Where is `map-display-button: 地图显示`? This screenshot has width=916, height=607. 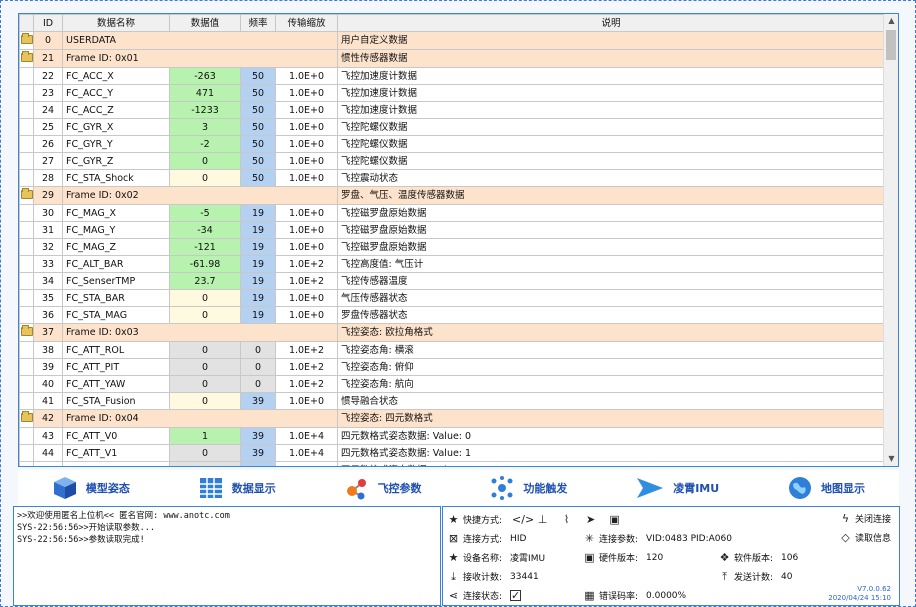
map-display-button: 地图显示 is located at coordinates (826, 488).